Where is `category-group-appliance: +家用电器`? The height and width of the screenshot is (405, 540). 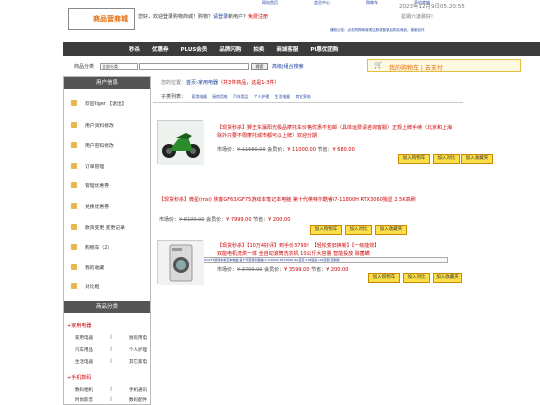
category-group-appliance: +家用电器 is located at coordinates (79, 325).